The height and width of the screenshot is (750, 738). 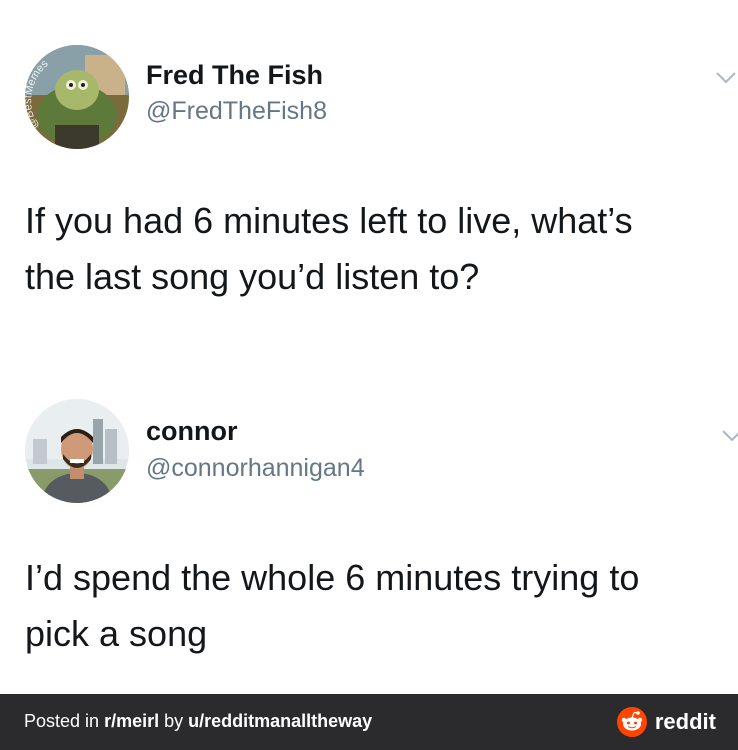 I want to click on display-name: connor, so click(x=192, y=431).